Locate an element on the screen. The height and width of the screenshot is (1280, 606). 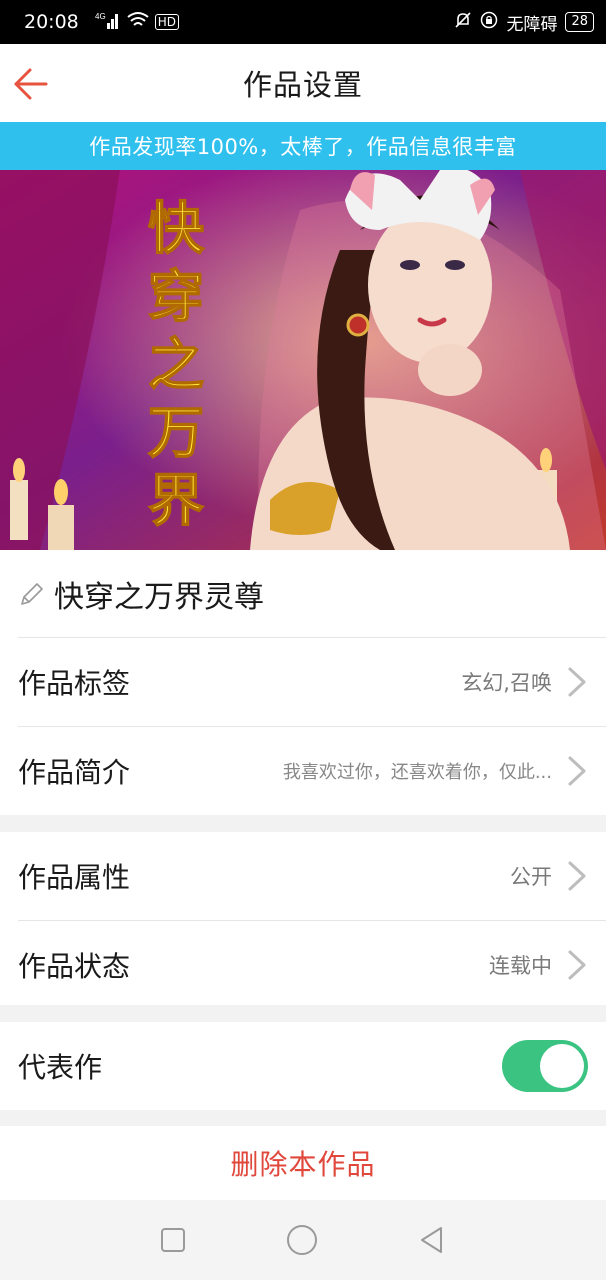
delete-work-row: 删除本作品 is located at coordinates (303, 1163).